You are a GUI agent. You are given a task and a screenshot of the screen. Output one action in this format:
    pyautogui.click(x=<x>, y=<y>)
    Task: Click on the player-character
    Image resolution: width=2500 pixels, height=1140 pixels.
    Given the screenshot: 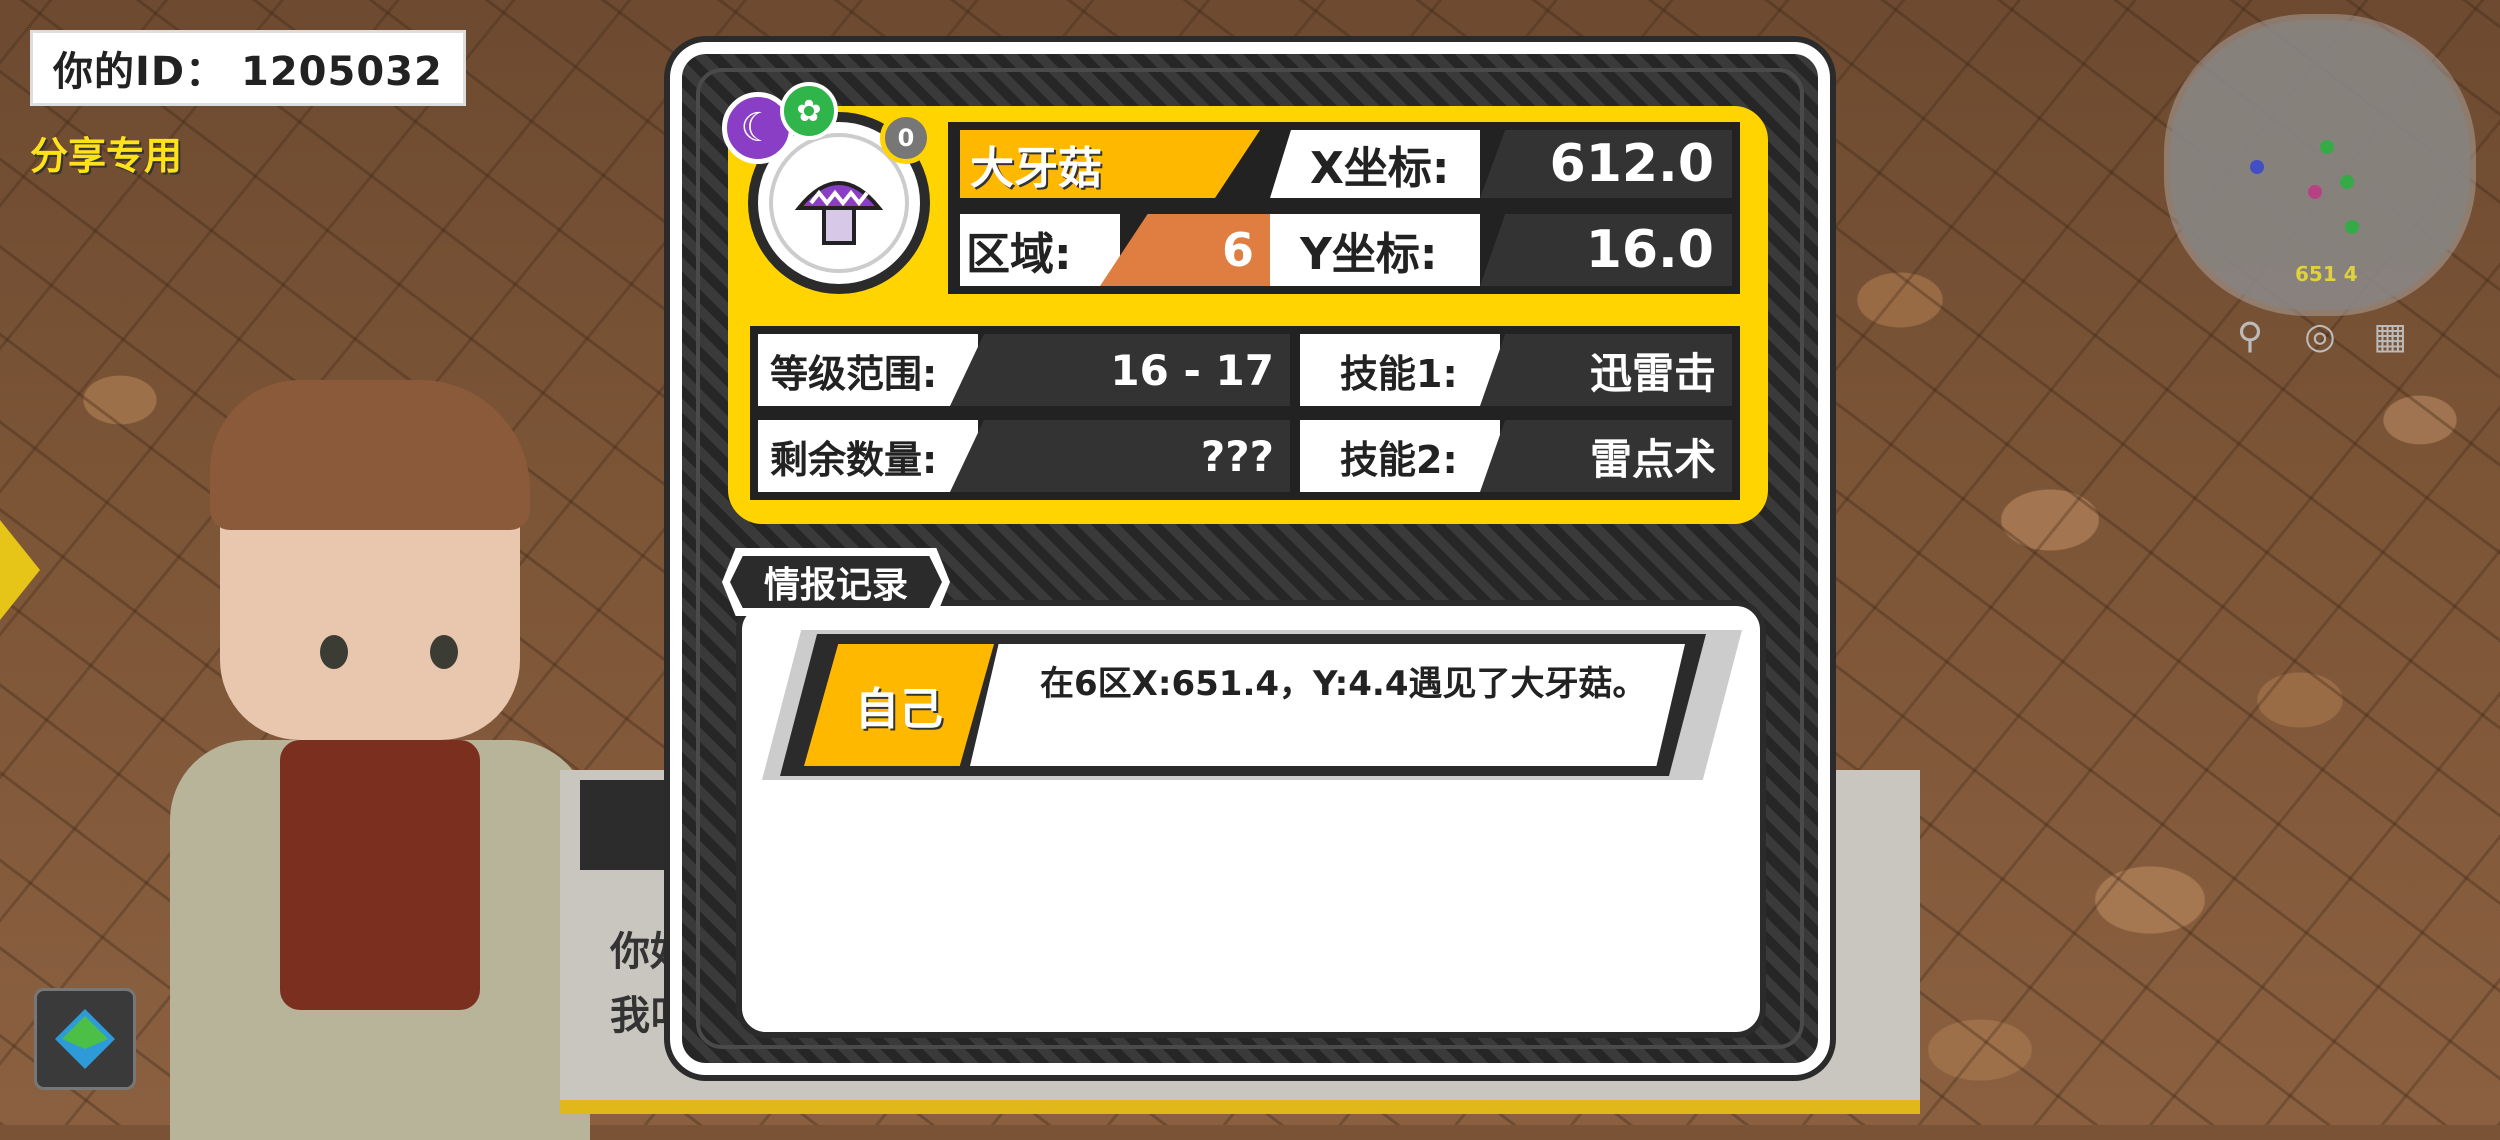 What is the action you would take?
    pyautogui.click(x=380, y=760)
    